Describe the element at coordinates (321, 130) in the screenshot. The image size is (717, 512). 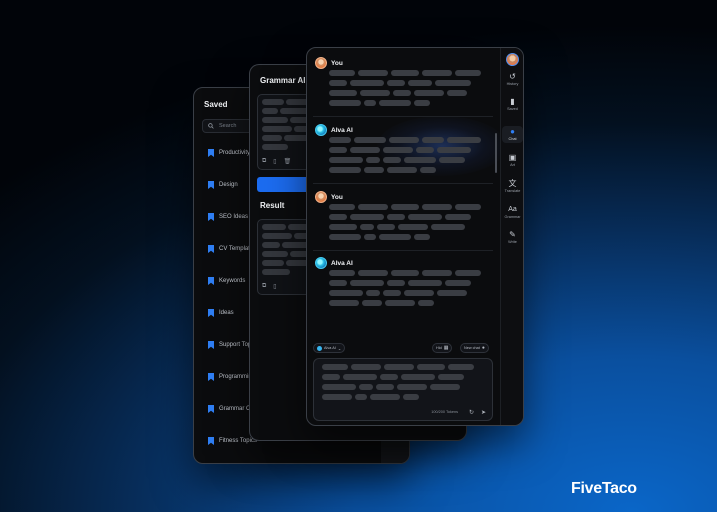
I see `ai-avatar` at that location.